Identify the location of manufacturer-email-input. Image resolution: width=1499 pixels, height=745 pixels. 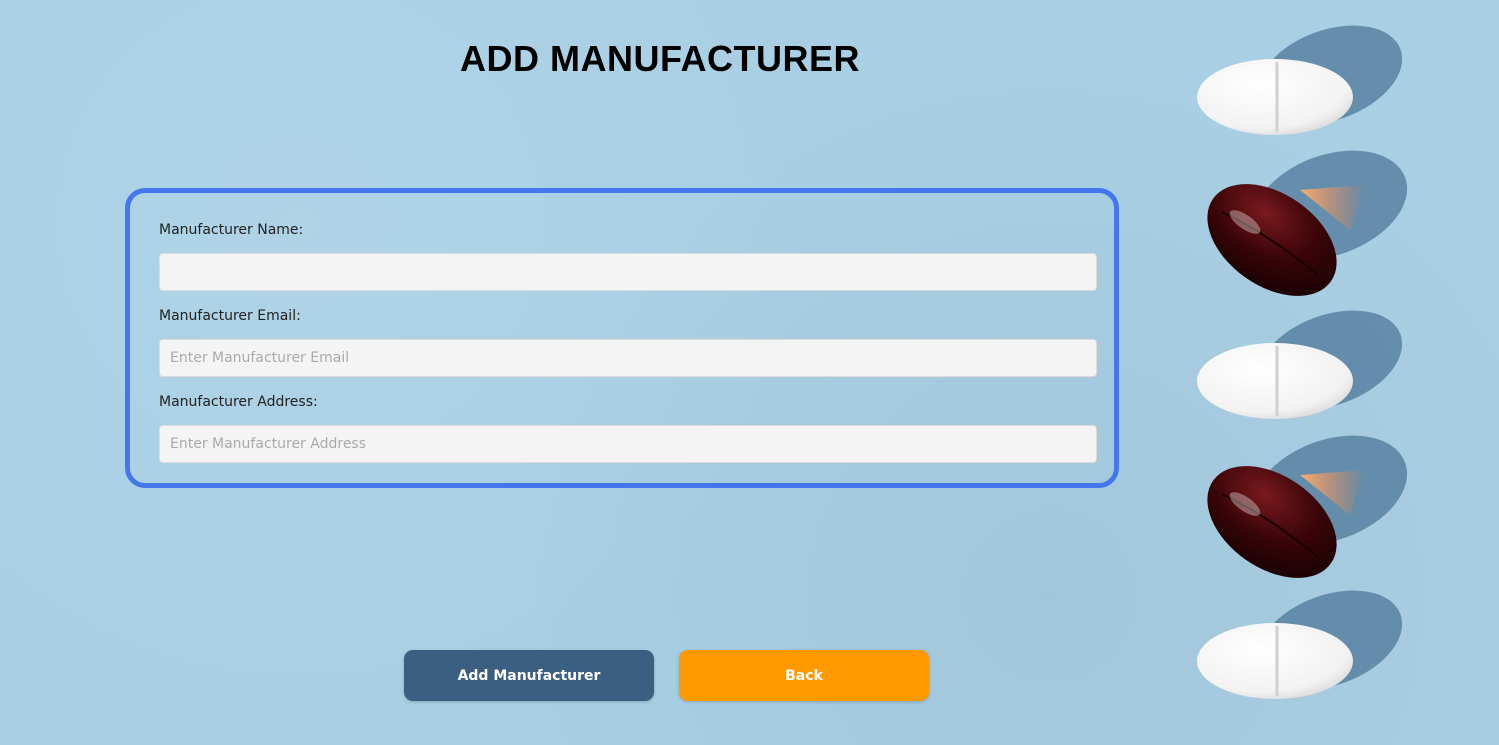
(628, 358).